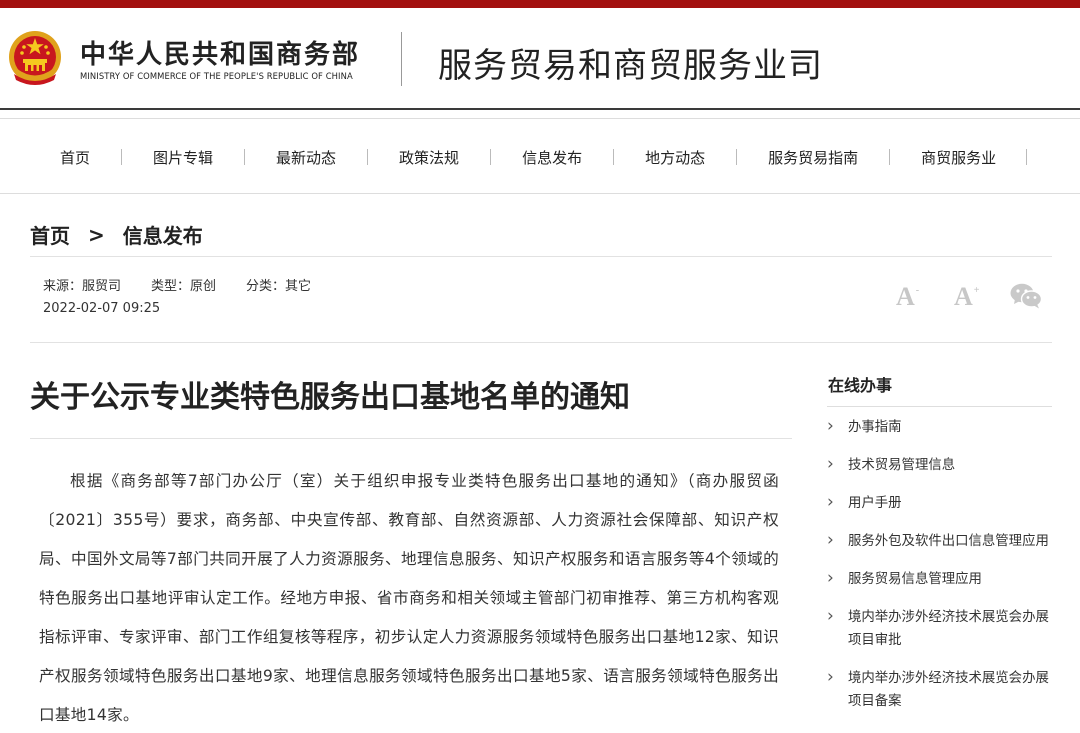 Image resolution: width=1080 pixels, height=733 pixels. I want to click on sidebar-title: 在线办事, so click(939, 383).